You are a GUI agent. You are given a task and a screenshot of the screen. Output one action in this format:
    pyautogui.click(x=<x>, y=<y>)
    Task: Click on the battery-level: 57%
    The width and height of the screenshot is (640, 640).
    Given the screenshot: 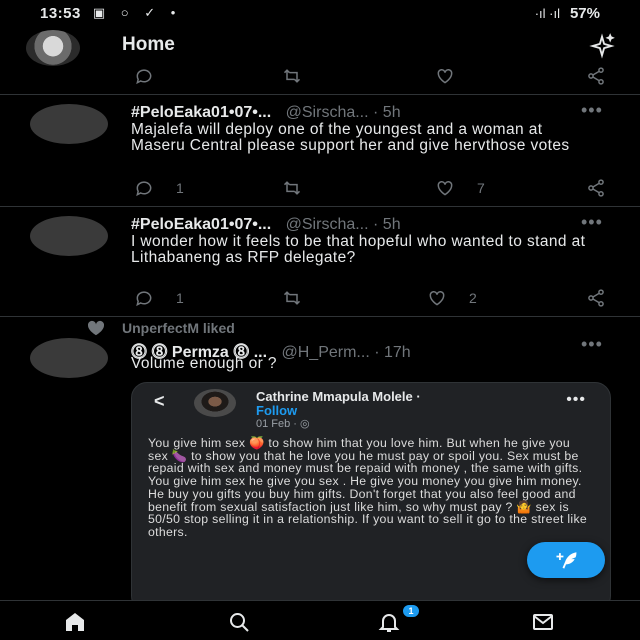 What is the action you would take?
    pyautogui.click(x=584, y=13)
    